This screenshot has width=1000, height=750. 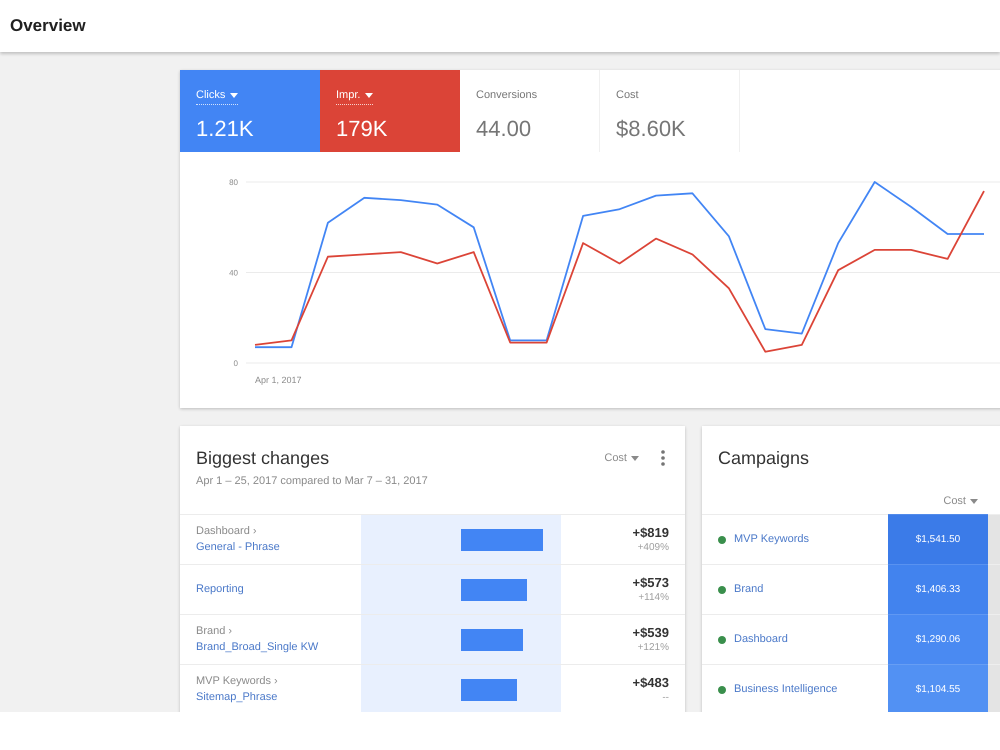 I want to click on cost-cell: $1,406.33, so click(x=938, y=589).